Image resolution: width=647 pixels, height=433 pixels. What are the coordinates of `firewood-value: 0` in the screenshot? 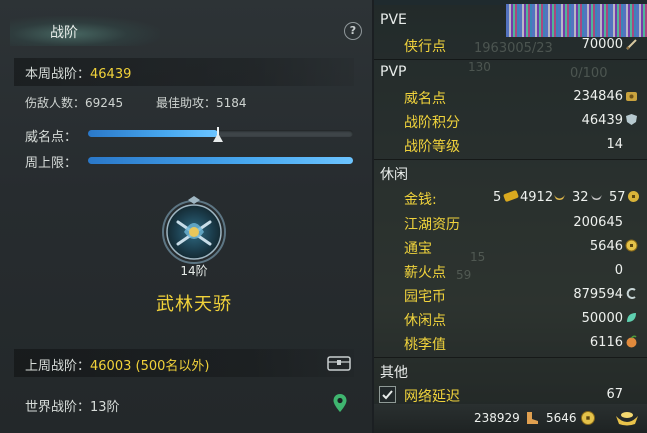 It's located at (618, 270).